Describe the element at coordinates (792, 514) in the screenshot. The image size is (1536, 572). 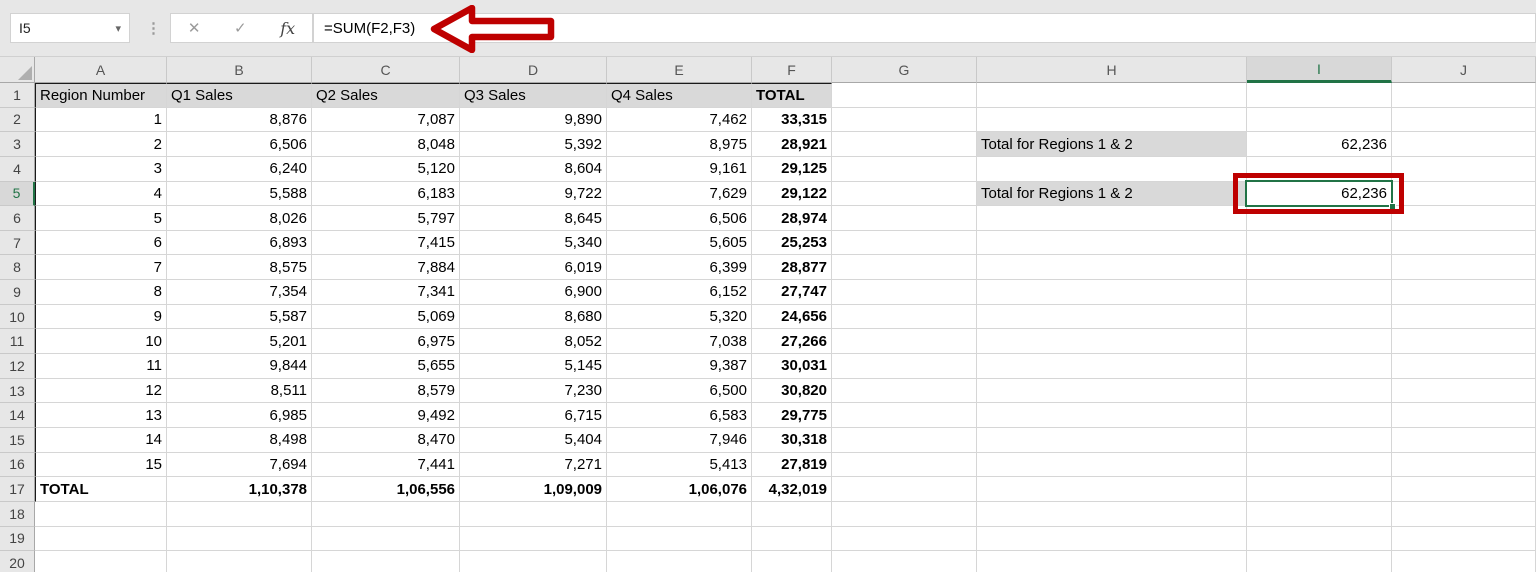
I see `cell-F18` at that location.